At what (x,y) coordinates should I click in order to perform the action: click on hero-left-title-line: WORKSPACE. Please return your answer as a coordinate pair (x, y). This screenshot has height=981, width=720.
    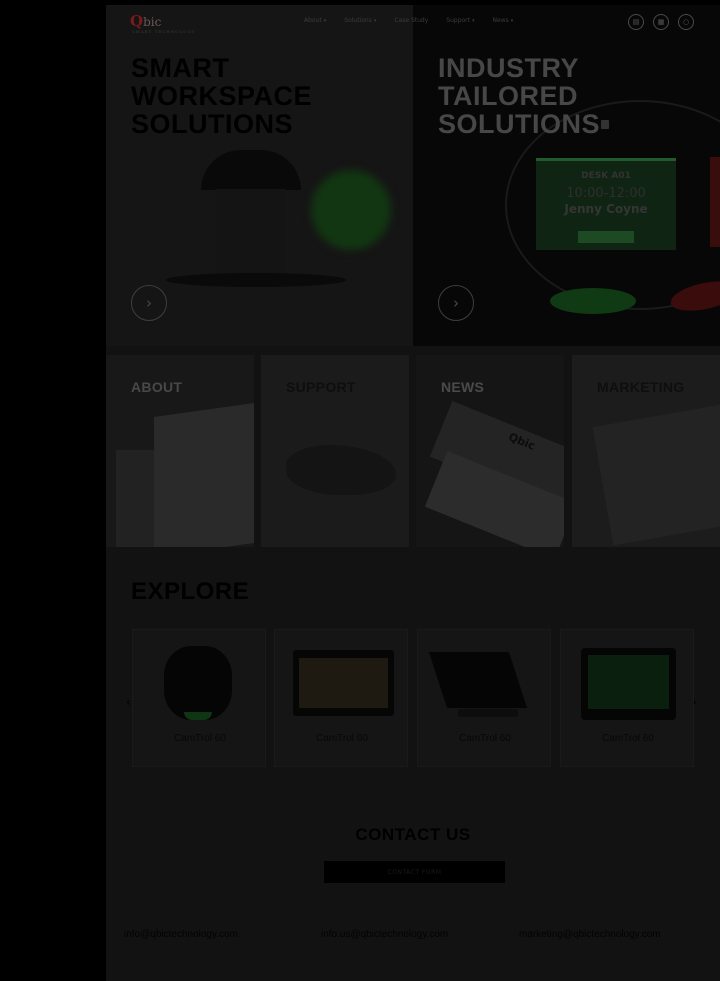
    Looking at the image, I should click on (222, 96).